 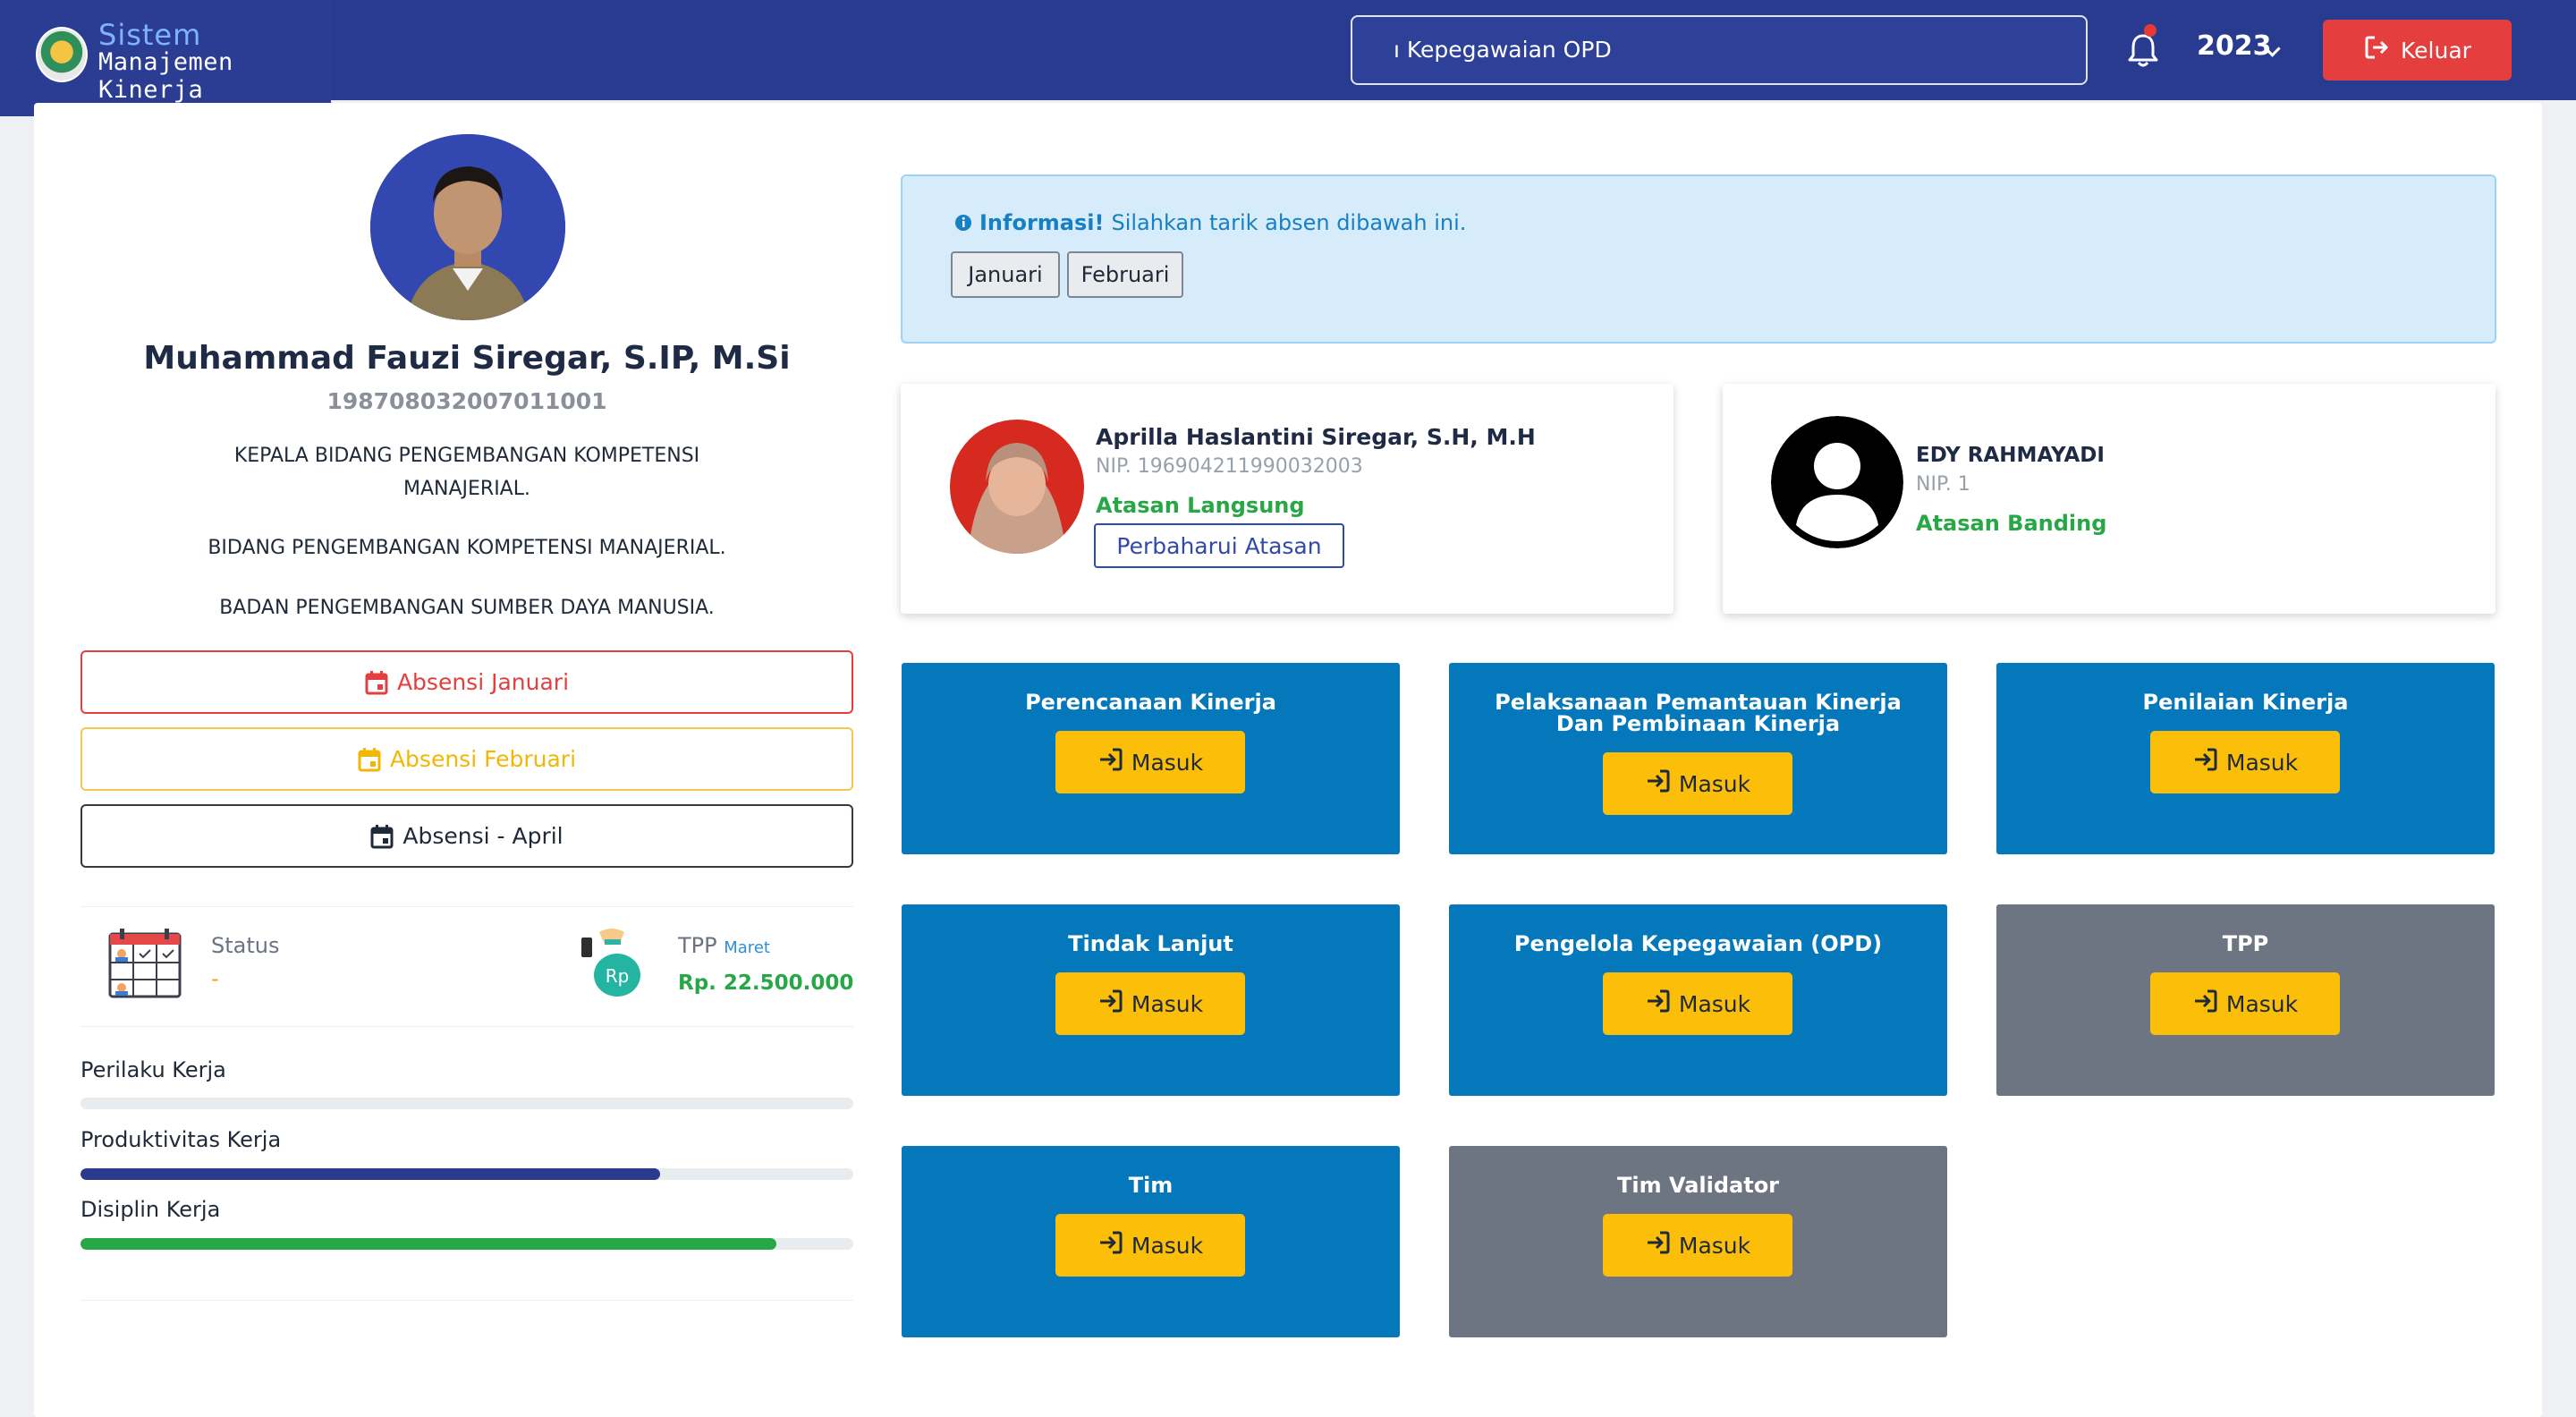 I want to click on logout-label: Keluar, so click(x=2436, y=50).